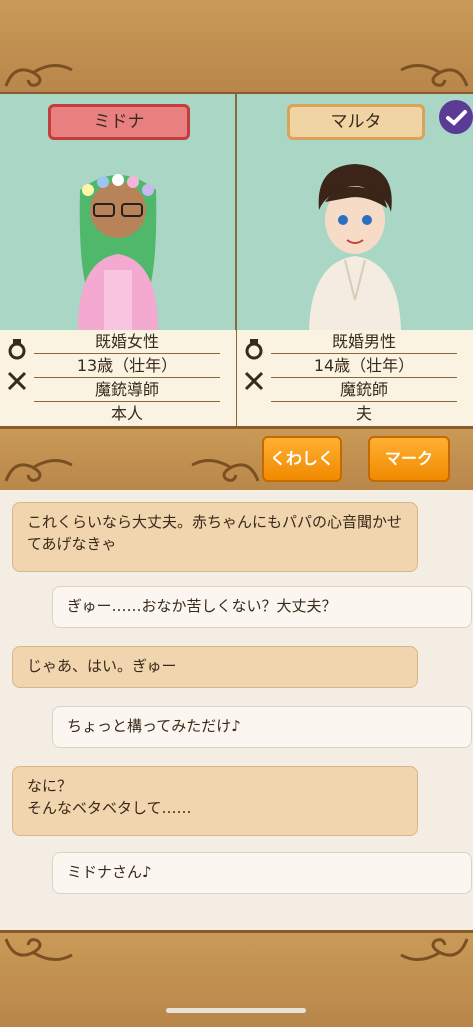  What do you see at coordinates (262, 873) in the screenshot?
I see `message-bubble: ミドナさん♪` at bounding box center [262, 873].